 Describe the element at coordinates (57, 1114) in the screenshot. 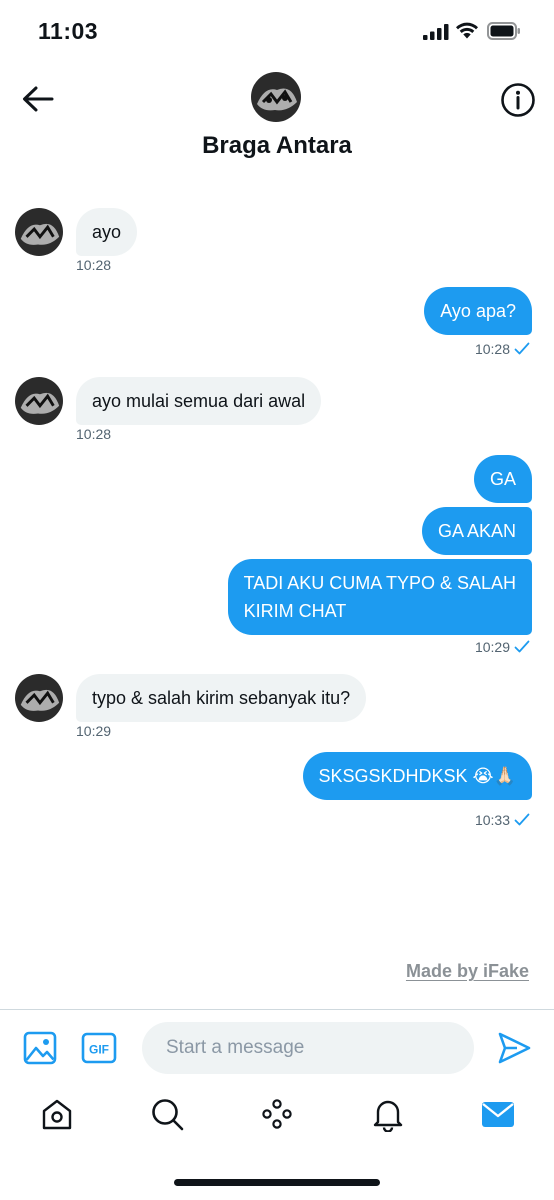

I see `home-icon` at that location.